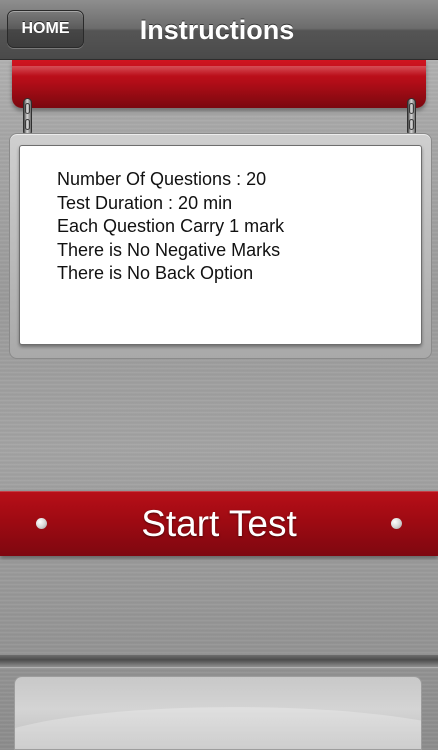 The image size is (438, 750). What do you see at coordinates (219, 84) in the screenshot?
I see `banner-roll` at bounding box center [219, 84].